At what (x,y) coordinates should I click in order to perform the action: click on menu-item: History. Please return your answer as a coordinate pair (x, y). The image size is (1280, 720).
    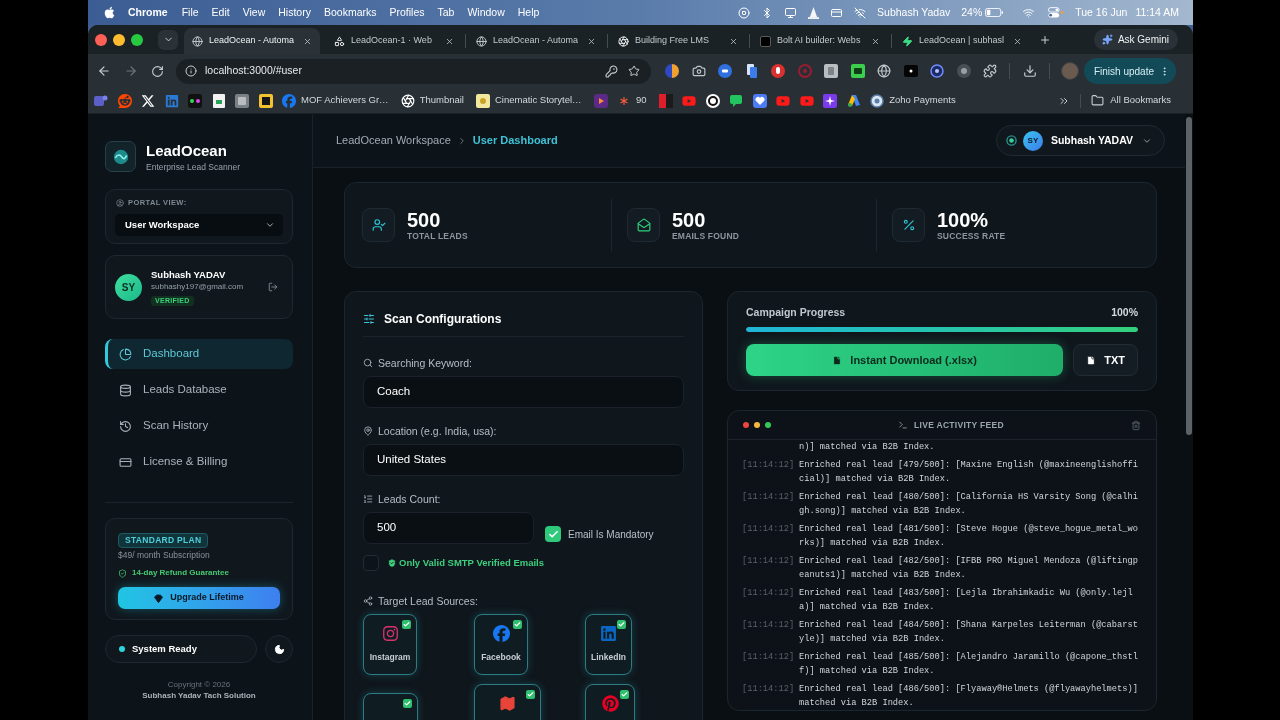
    Looking at the image, I should click on (294, 12).